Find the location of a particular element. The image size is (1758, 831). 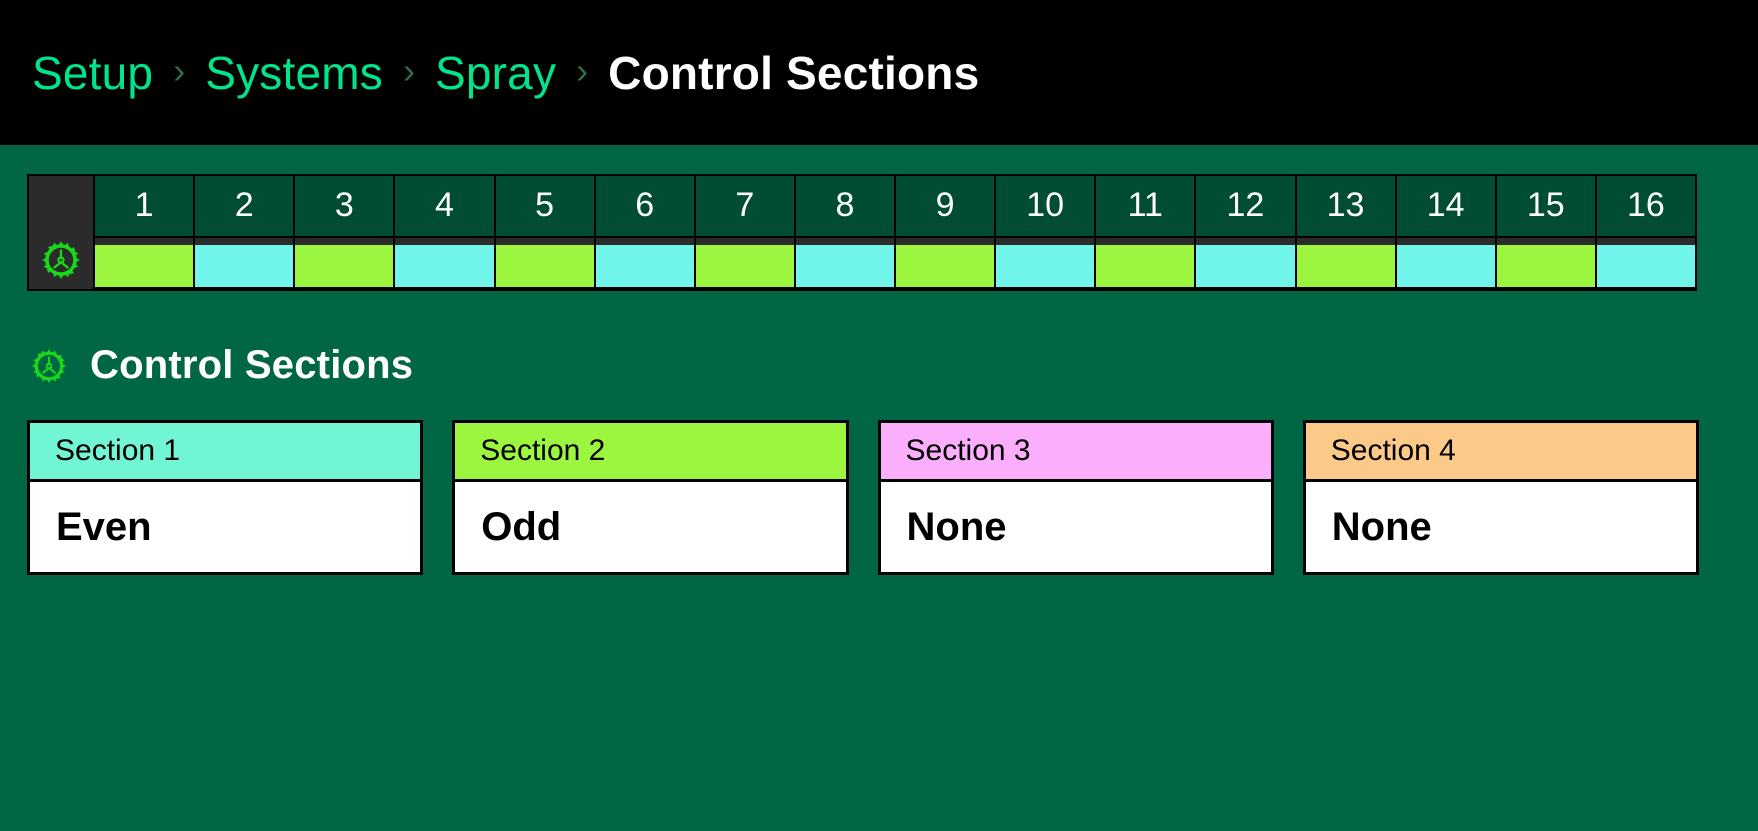

nozzle-column-12: 12 is located at coordinates (1244, 232).